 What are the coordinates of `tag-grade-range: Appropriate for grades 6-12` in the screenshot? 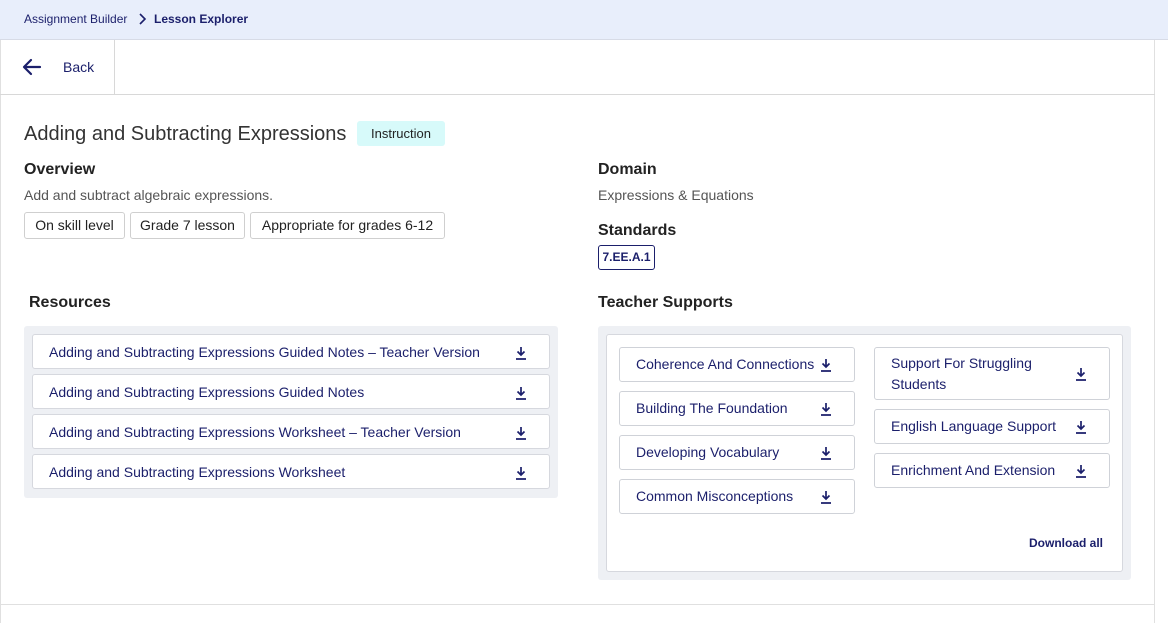 It's located at (347, 225).